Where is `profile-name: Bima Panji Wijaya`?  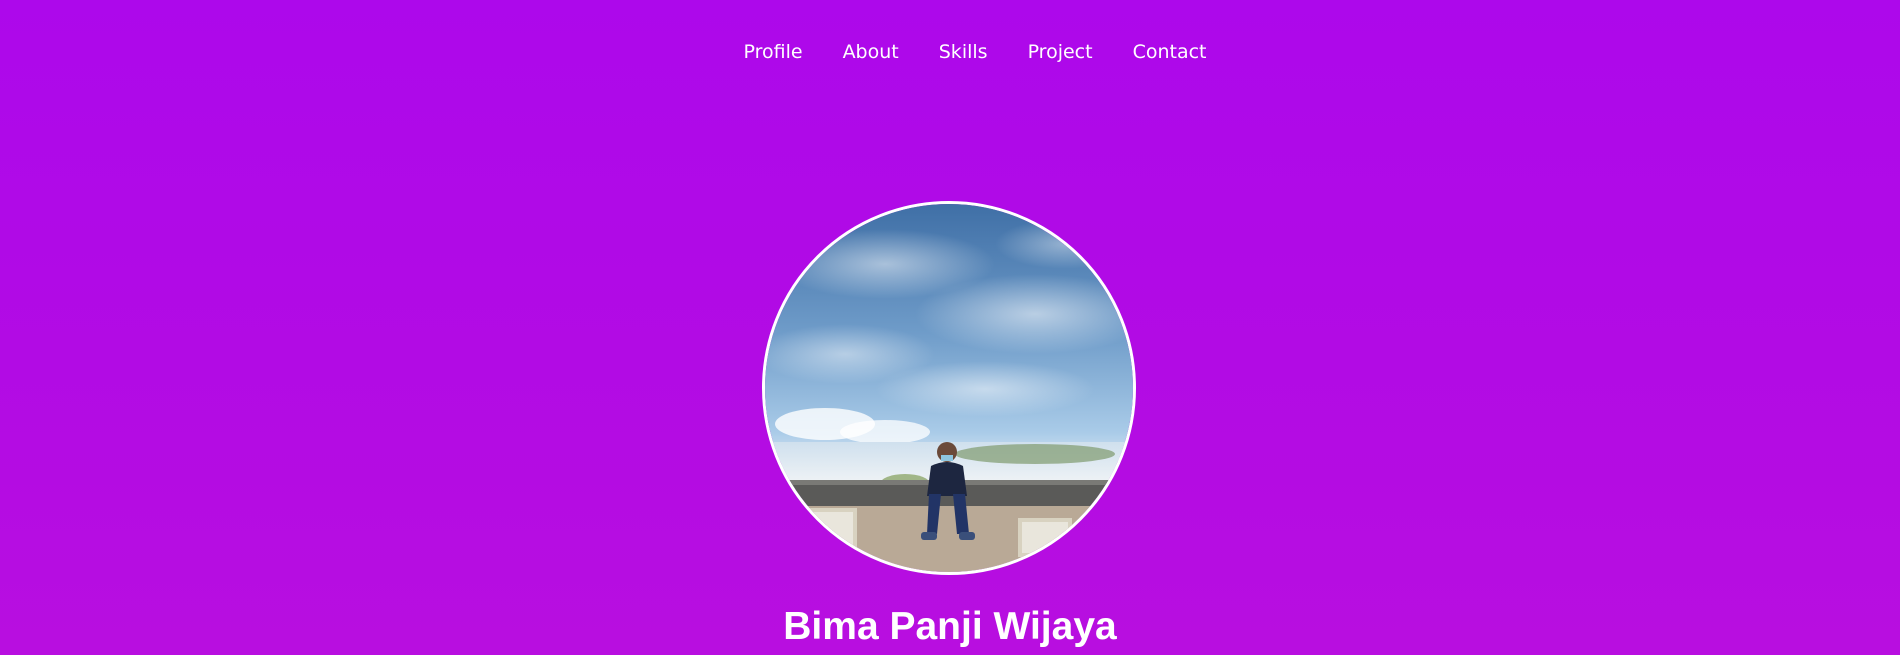
profile-name: Bima Panji Wijaya is located at coordinates (950, 626).